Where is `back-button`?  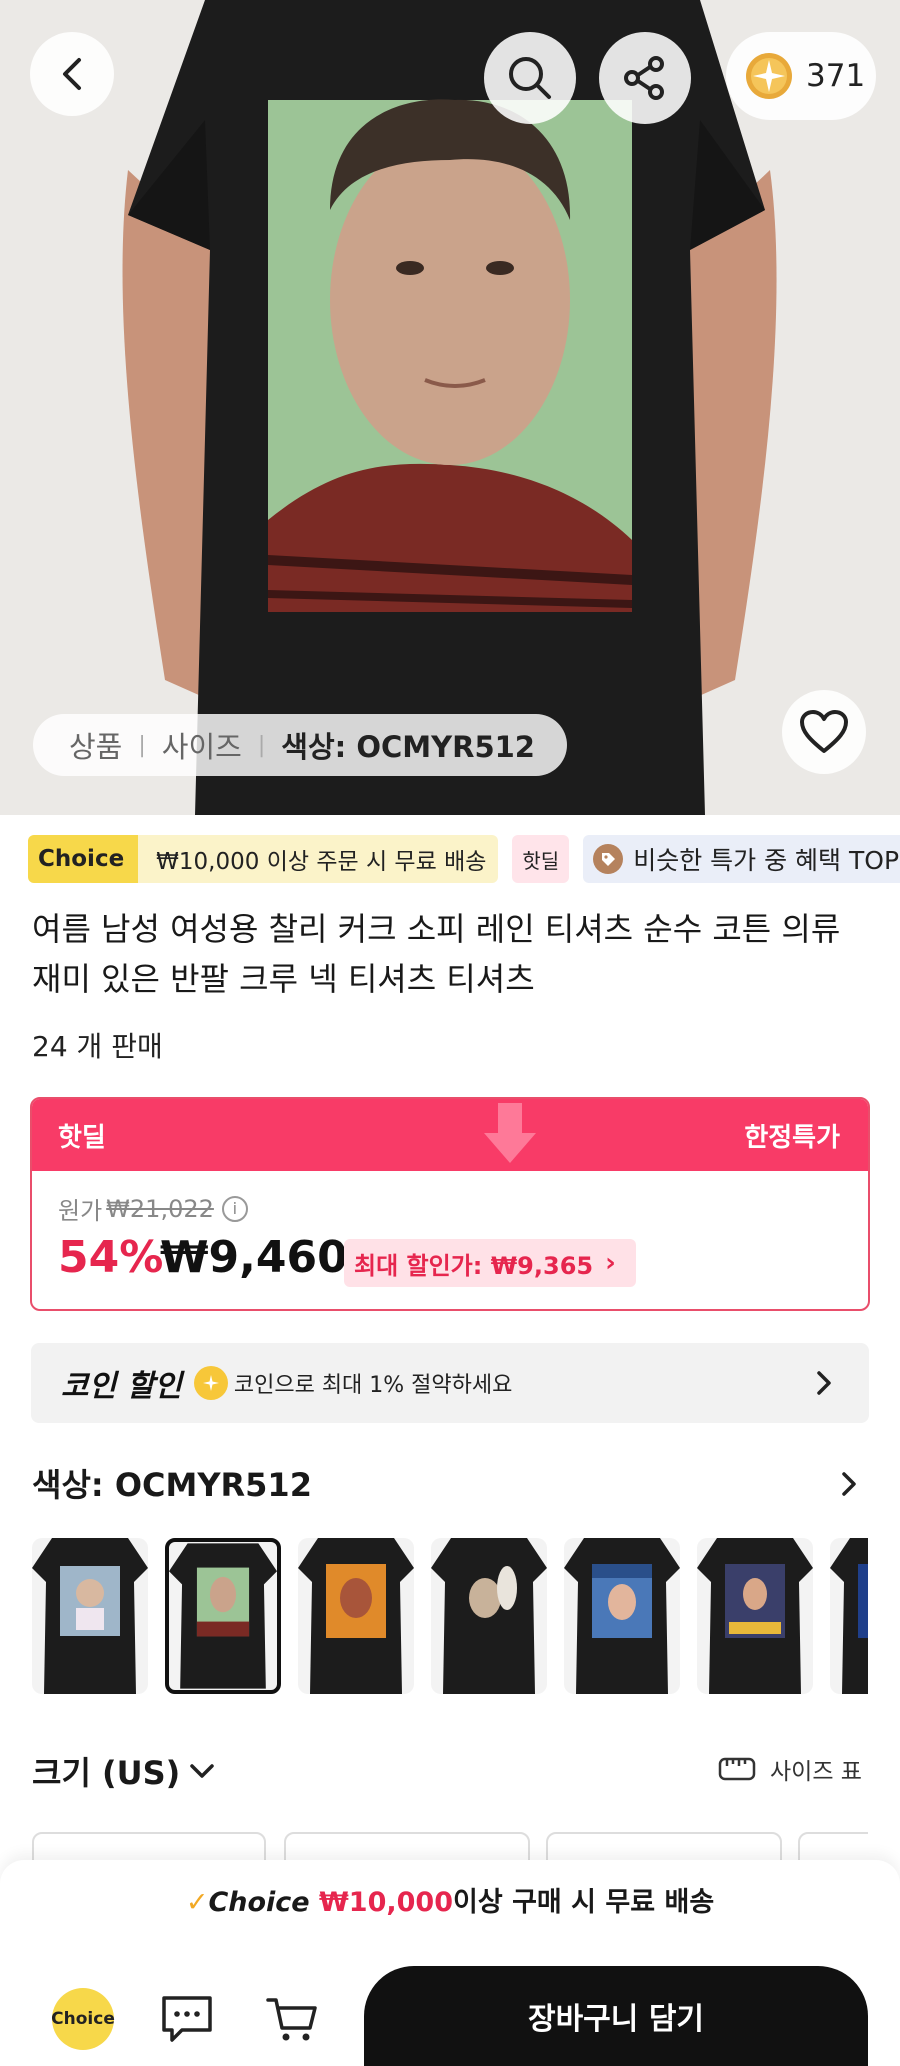
back-button is located at coordinates (72, 74).